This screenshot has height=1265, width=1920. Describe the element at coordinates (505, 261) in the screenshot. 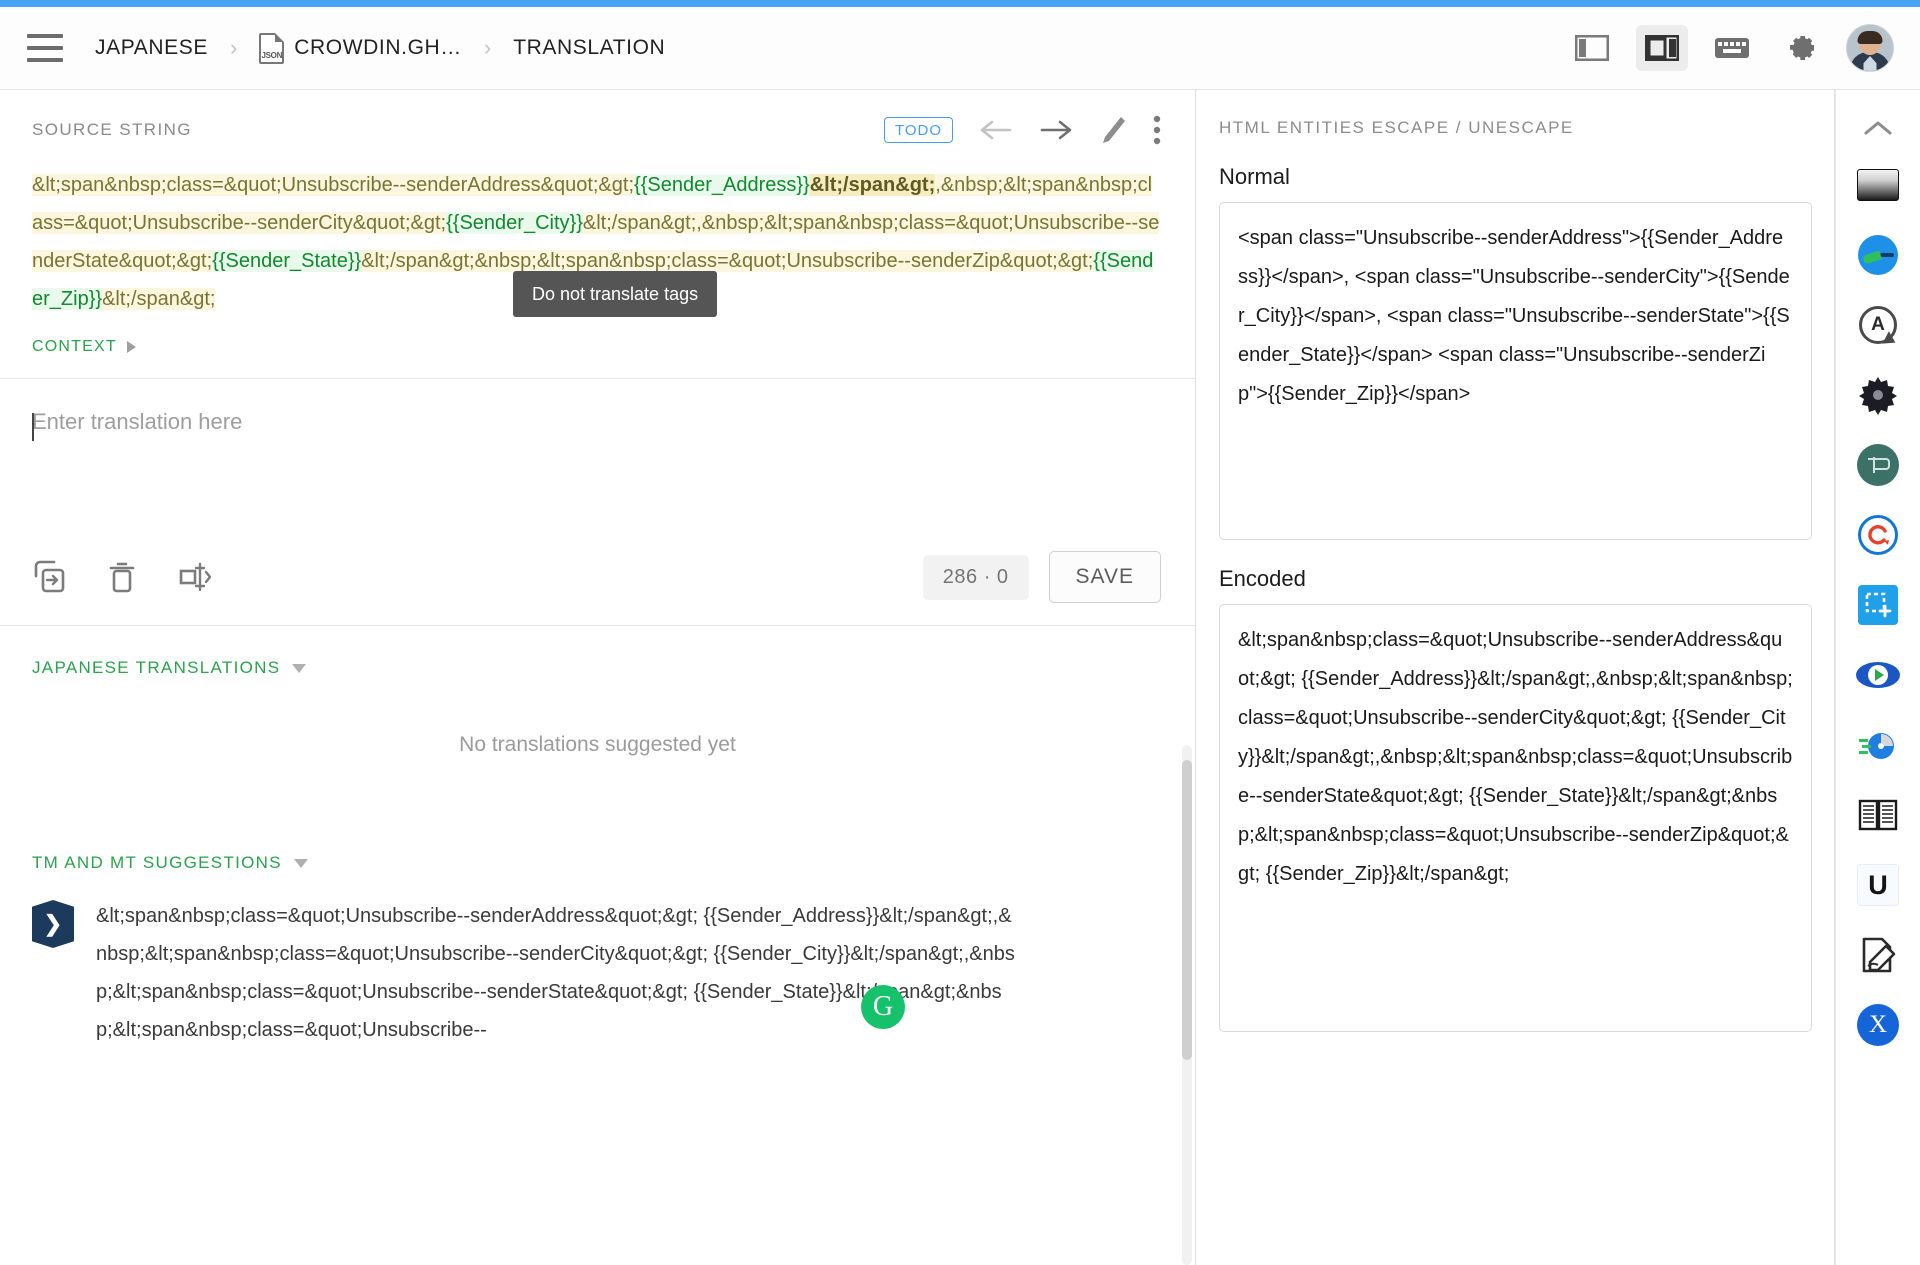

I see `source-segment-tag: &nbsp;` at that location.